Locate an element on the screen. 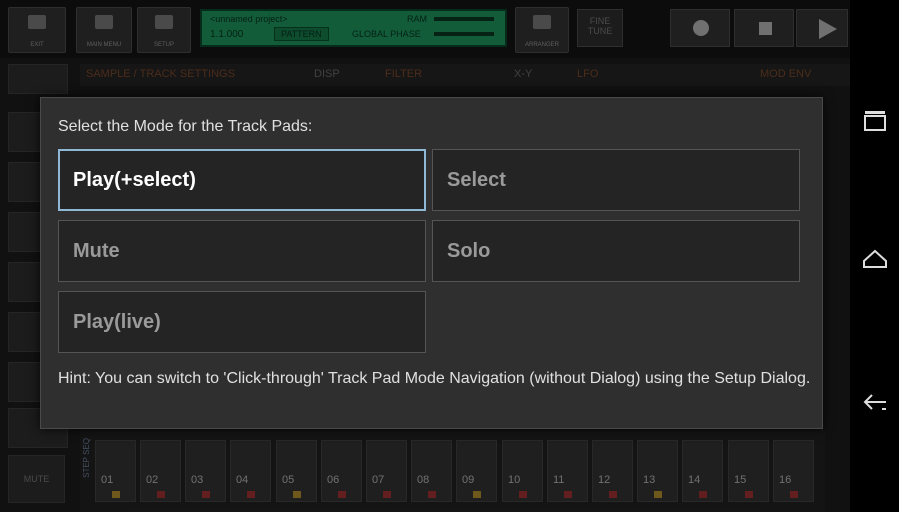  mode-option-mute: Mute is located at coordinates (242, 251).